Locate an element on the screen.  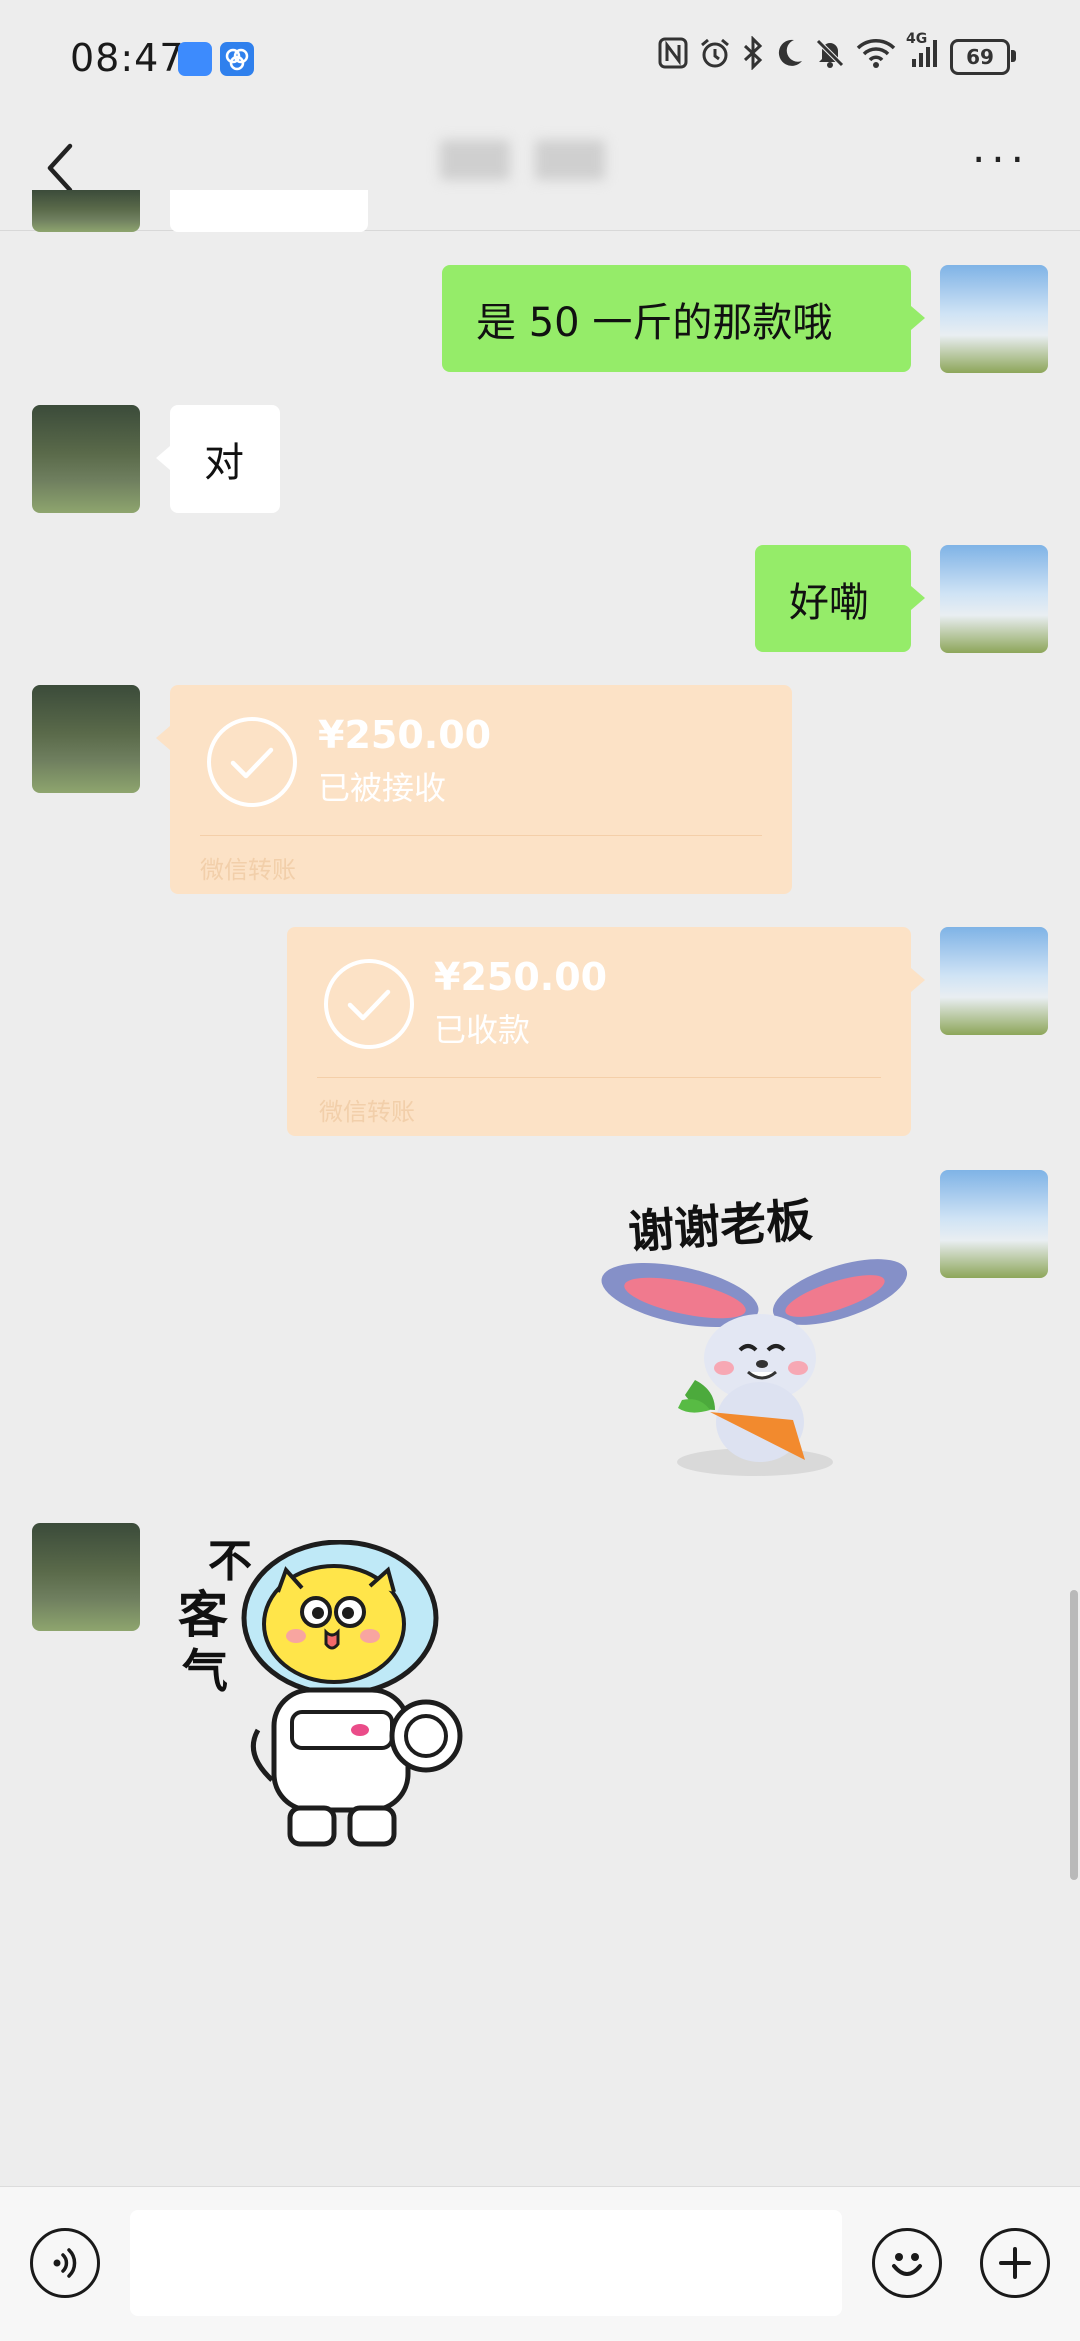
voice-button is located at coordinates (65, 2263).